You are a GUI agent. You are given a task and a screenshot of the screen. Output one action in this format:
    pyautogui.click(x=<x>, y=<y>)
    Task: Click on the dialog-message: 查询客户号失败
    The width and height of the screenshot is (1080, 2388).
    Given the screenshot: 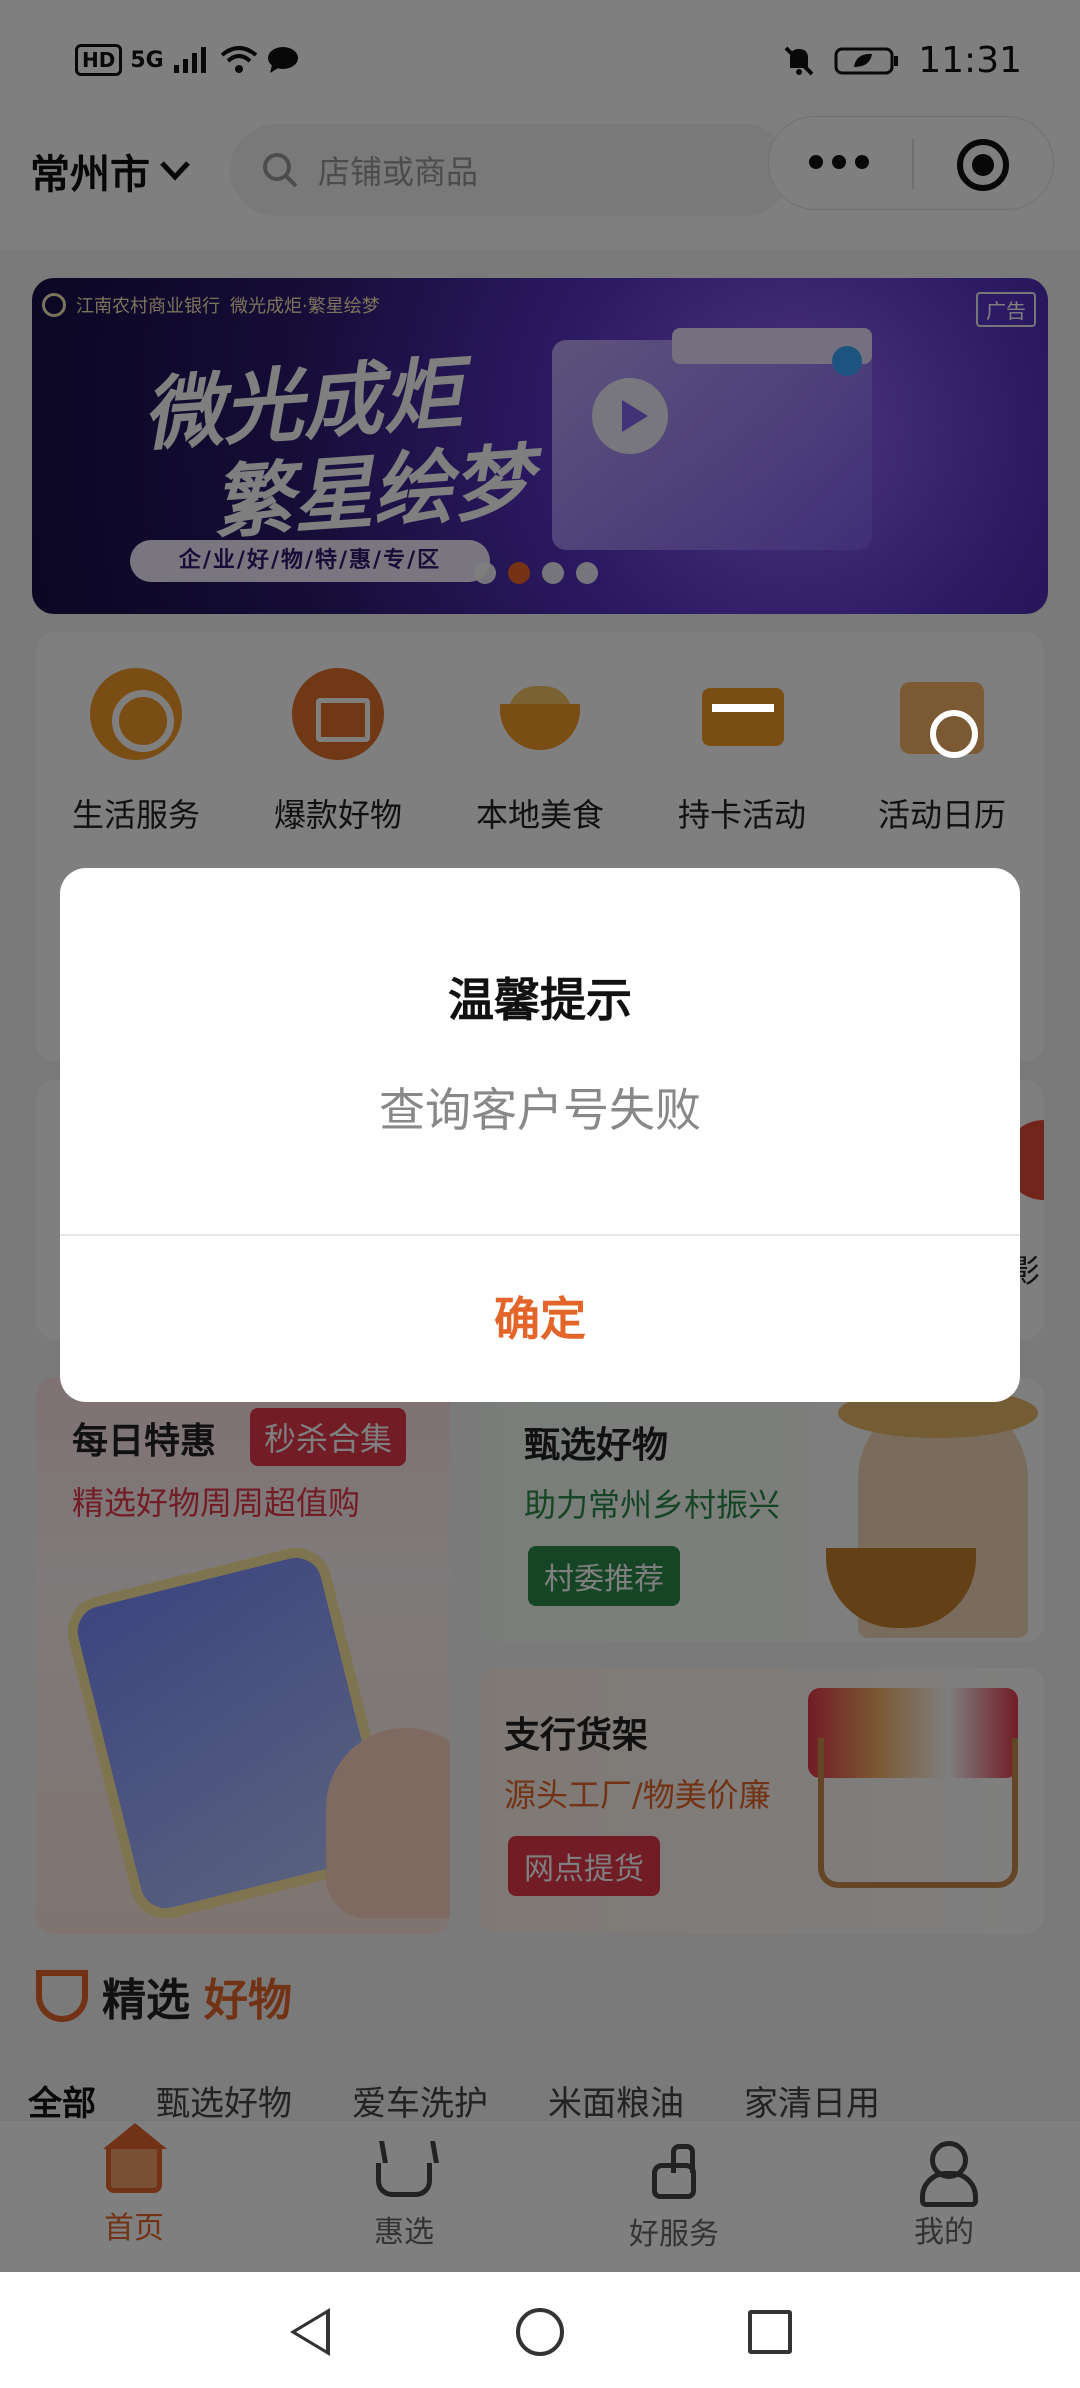 What is the action you would take?
    pyautogui.click(x=540, y=1110)
    